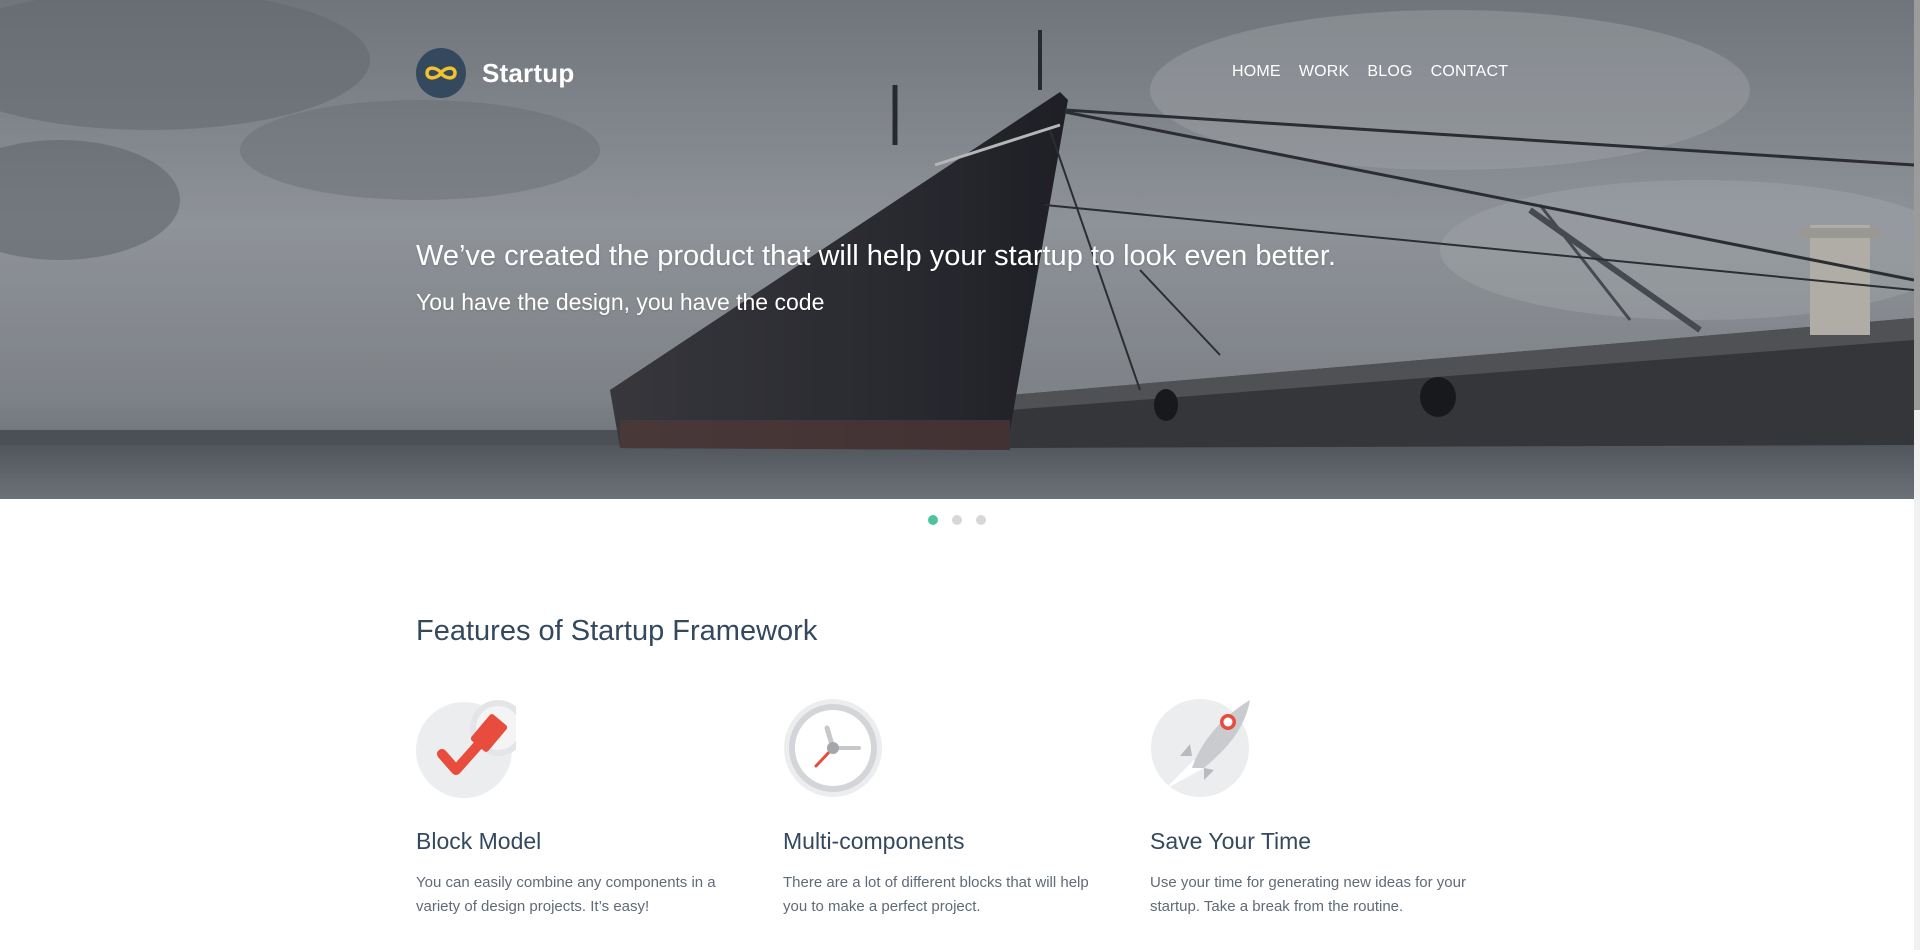 The image size is (1920, 950). Describe the element at coordinates (1256, 72) in the screenshot. I see `nav-link-home: HOME` at that location.